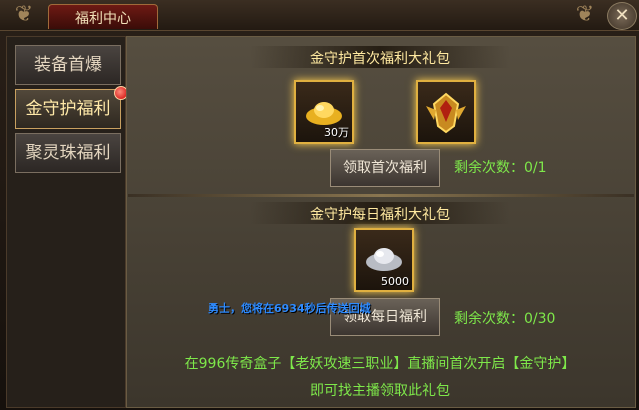 Image resolution: width=639 pixels, height=410 pixels. I want to click on reward-slot: 30万, so click(324, 112).